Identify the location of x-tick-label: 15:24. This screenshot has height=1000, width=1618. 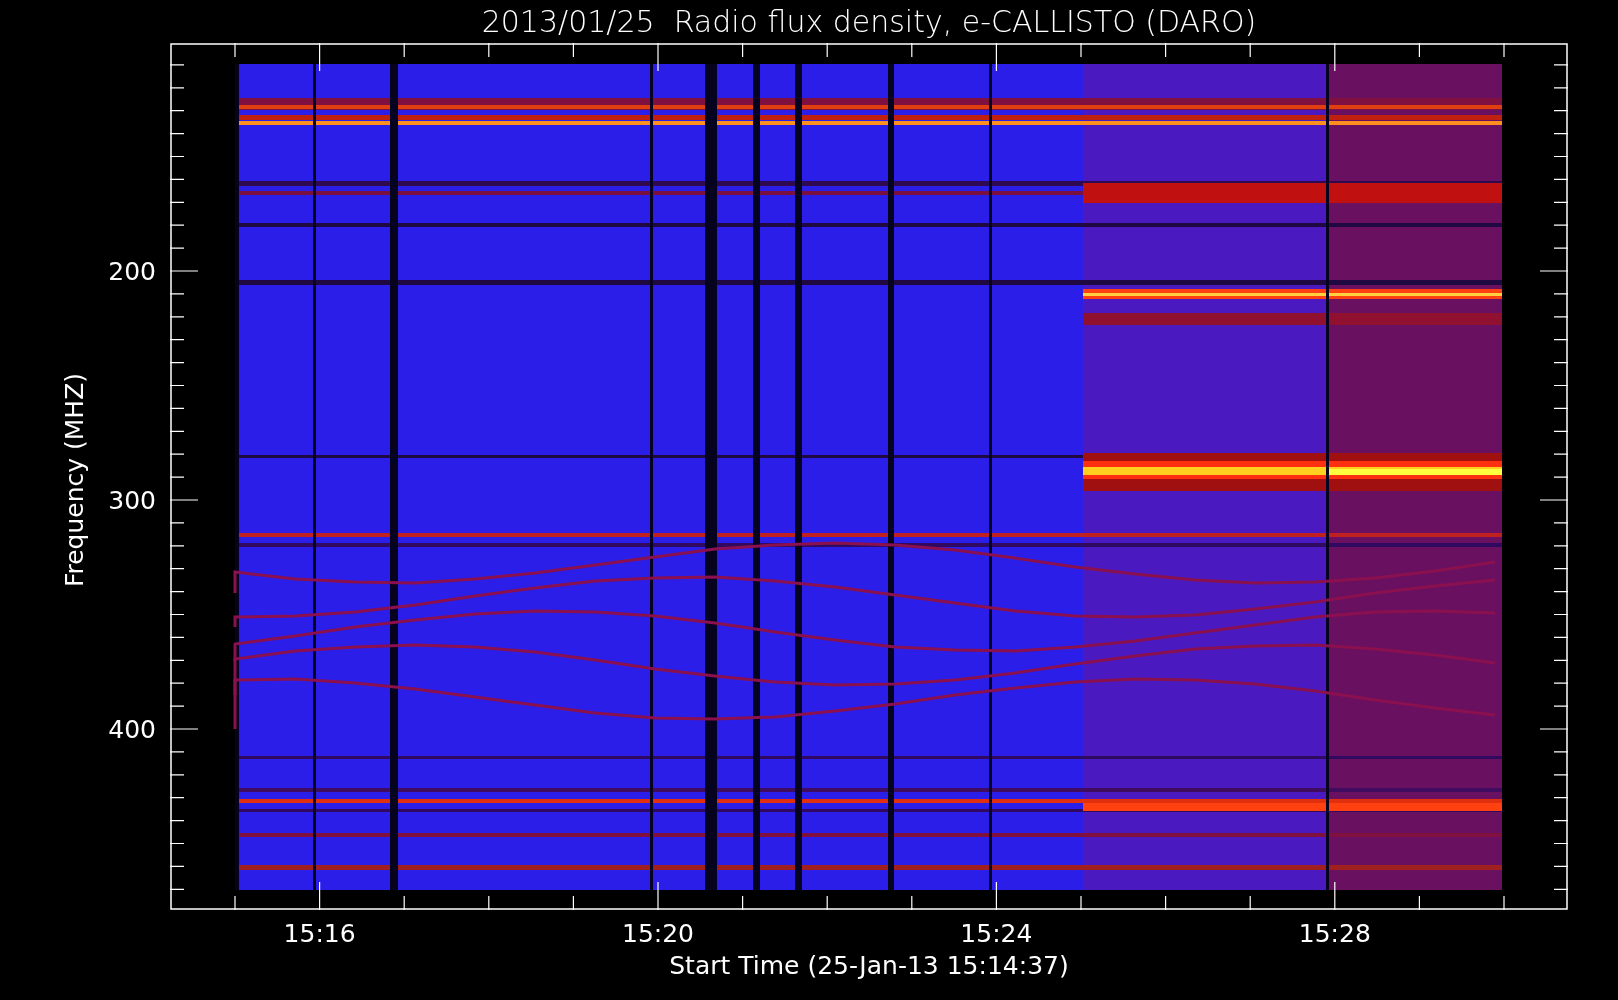
(996, 933).